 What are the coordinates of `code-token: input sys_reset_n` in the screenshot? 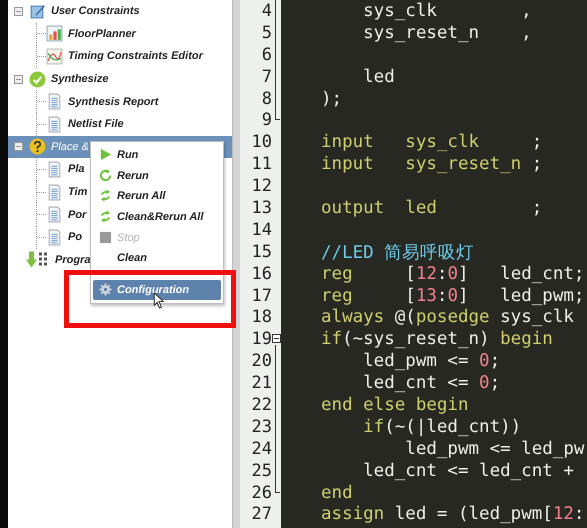 It's located at (421, 164).